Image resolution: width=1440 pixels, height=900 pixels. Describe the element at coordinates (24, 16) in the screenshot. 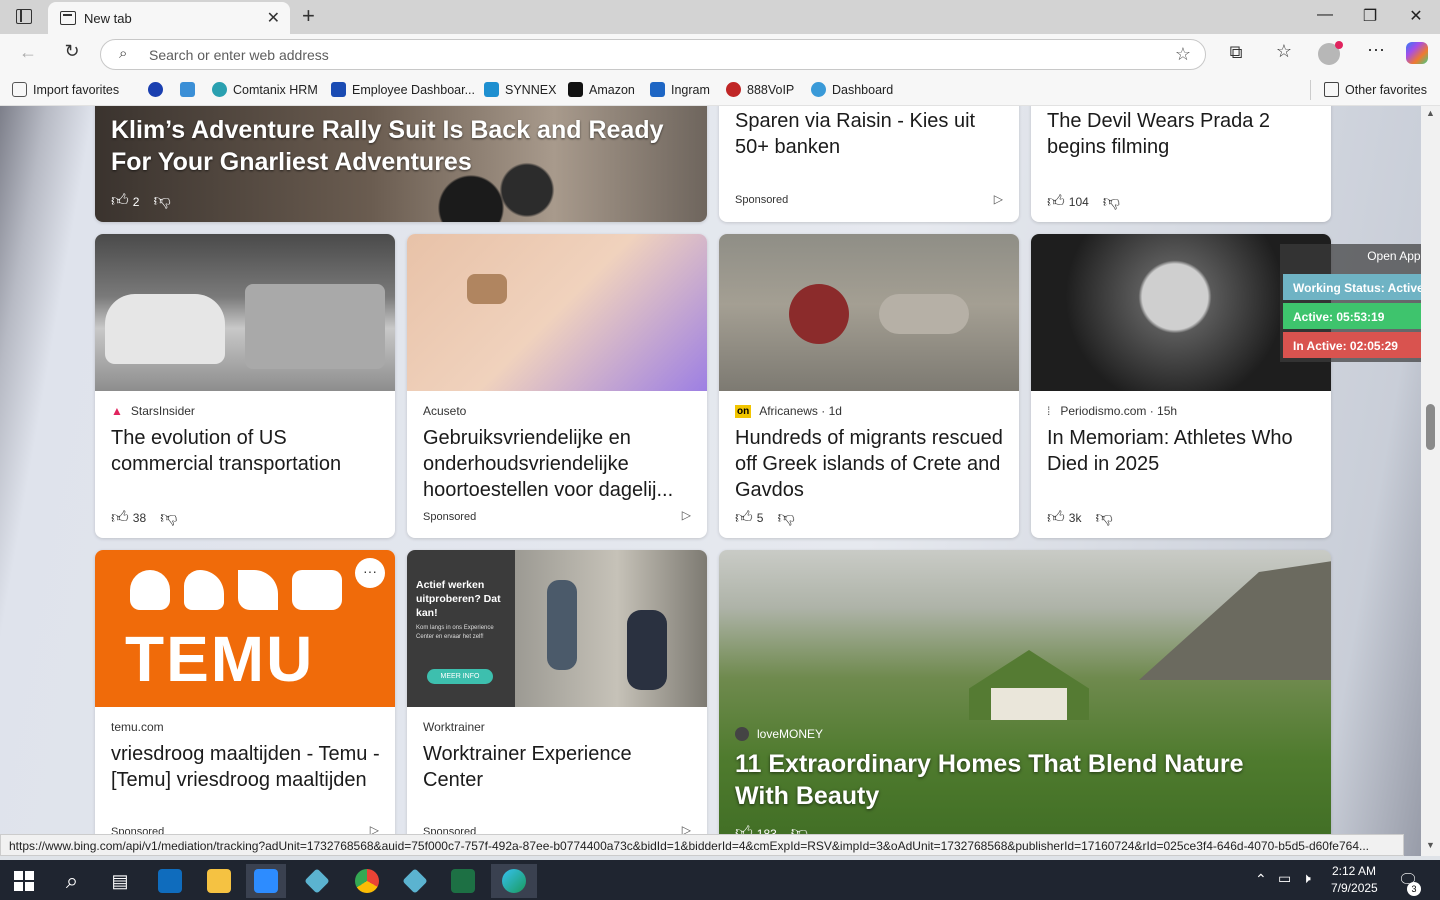

I see `tab-actions-icon` at that location.